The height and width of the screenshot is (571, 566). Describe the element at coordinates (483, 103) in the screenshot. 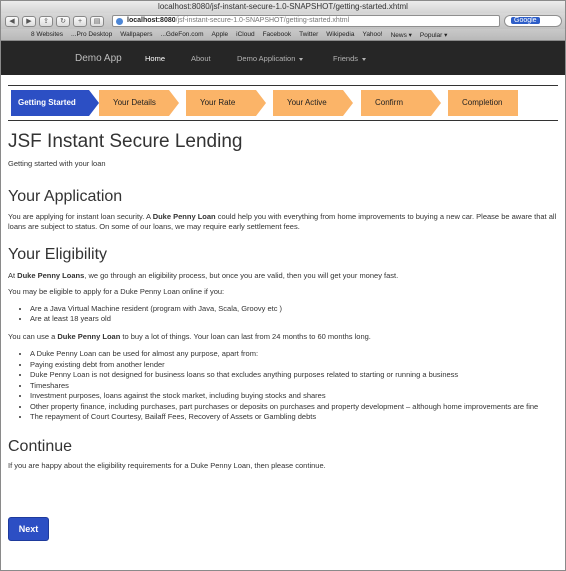

I see `step-completion: Completion` at that location.